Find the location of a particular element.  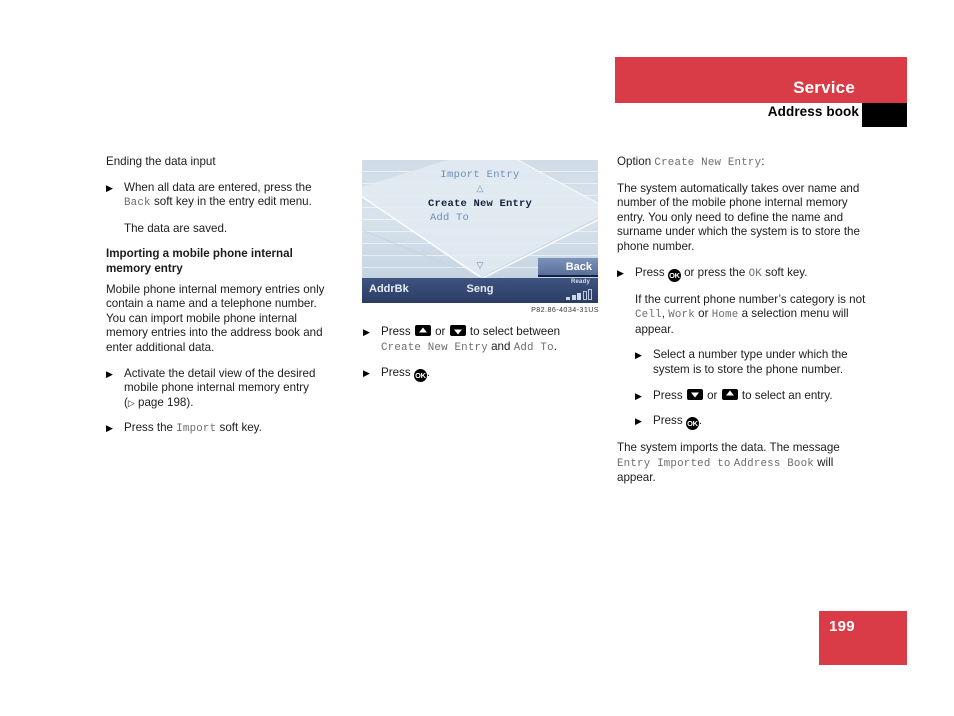

left-note-saved: The data are saved. is located at coordinates (176, 228).